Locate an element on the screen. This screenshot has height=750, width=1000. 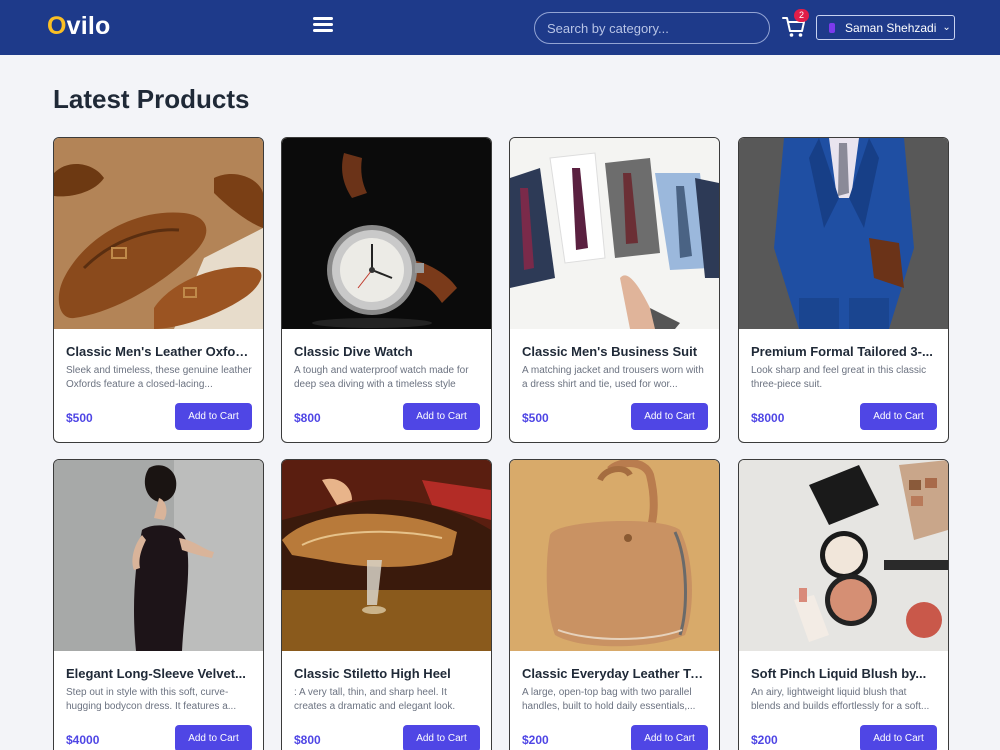
product-title: Classic Men's Business Suit is located at coordinates (615, 351).